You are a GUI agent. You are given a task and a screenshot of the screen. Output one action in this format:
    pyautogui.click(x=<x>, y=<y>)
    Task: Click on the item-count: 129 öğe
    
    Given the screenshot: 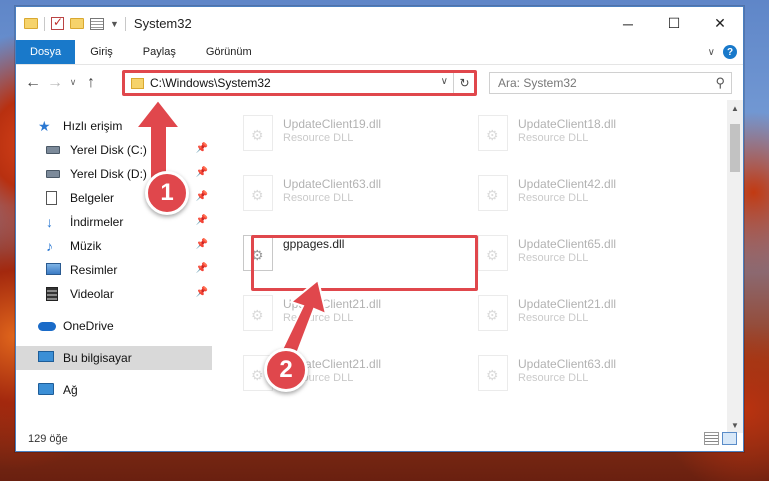 What is the action you would take?
    pyautogui.click(x=48, y=439)
    